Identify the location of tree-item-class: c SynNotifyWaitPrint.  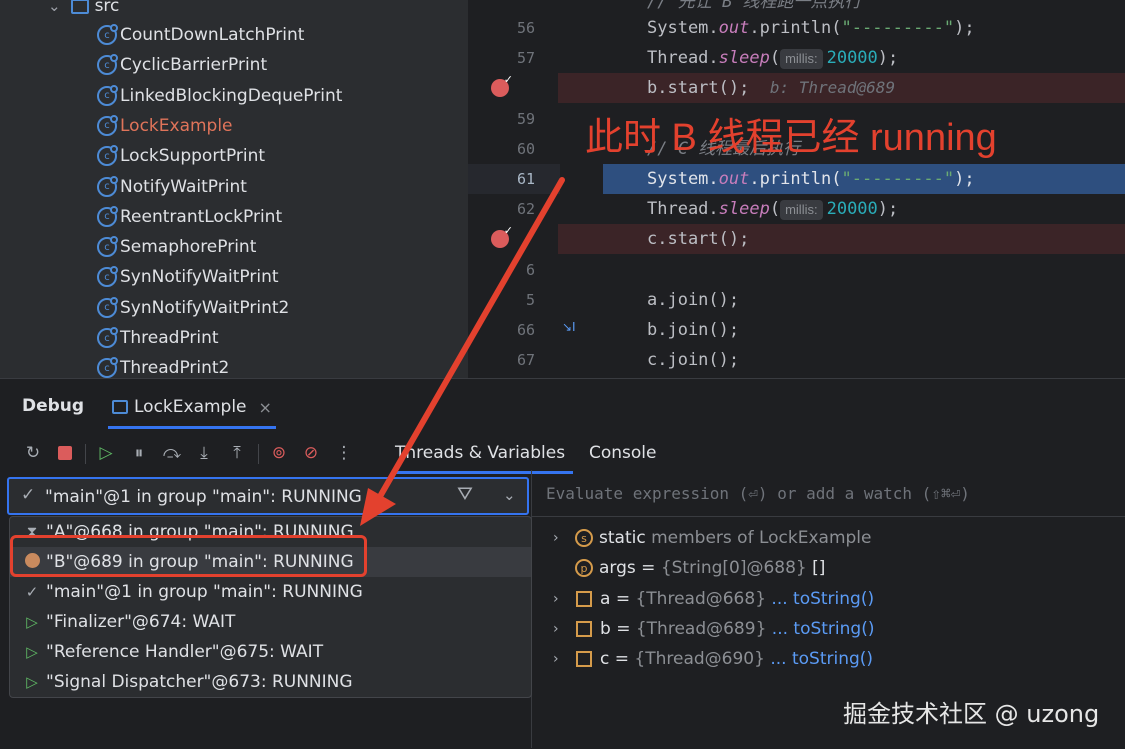
(188, 277).